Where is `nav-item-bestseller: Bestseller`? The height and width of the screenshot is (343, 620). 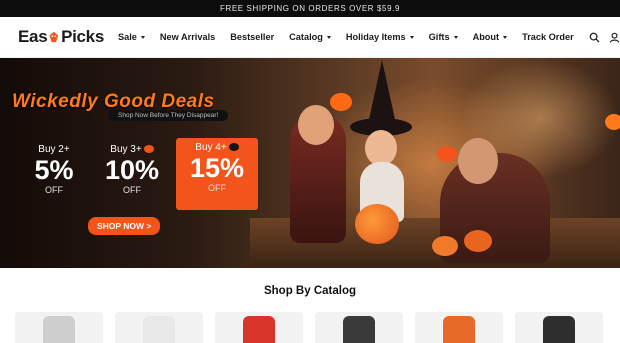
nav-item-bestseller: Bestseller is located at coordinates (252, 37).